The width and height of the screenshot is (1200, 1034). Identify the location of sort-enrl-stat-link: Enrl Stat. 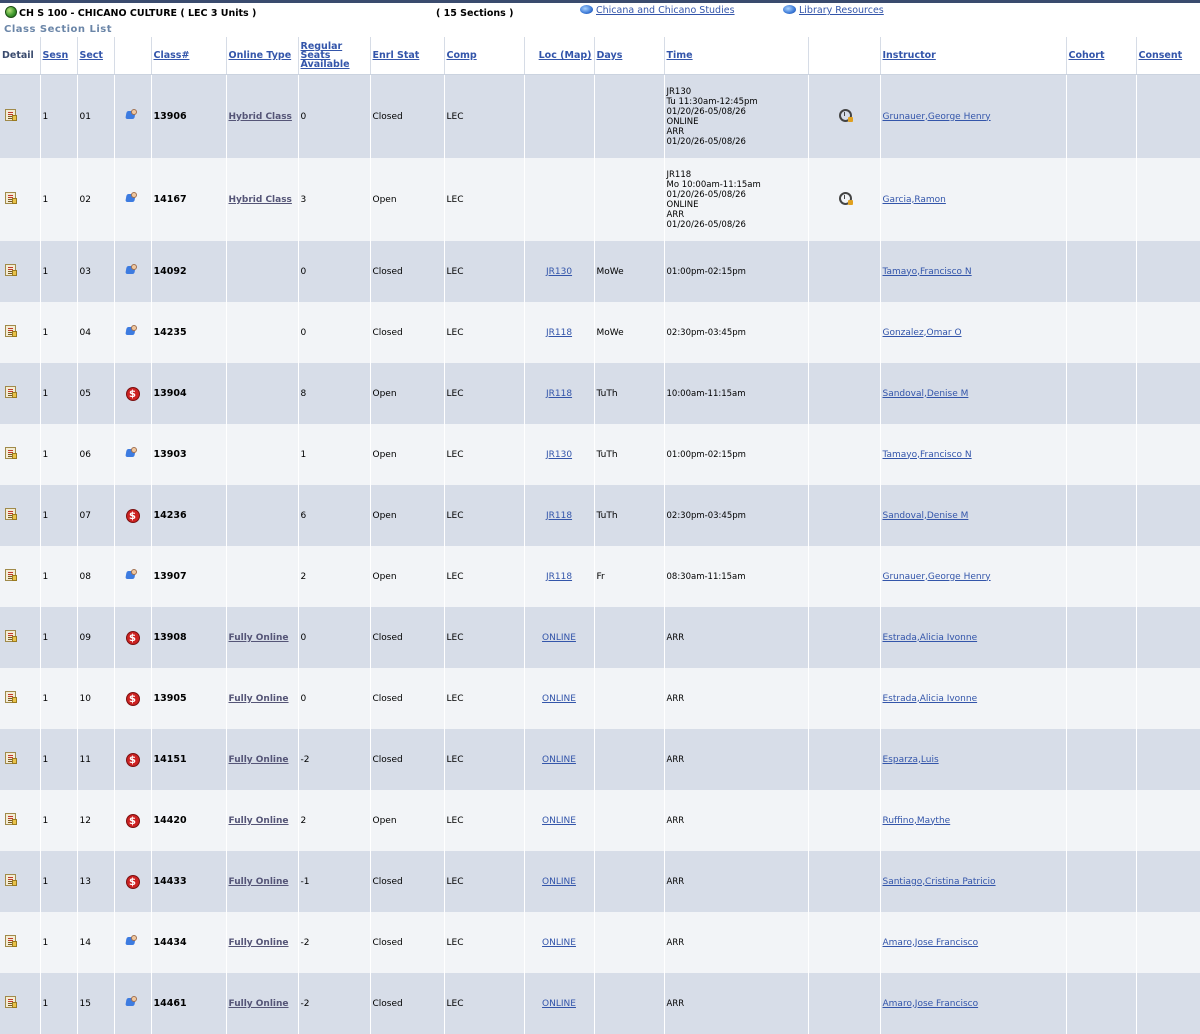
(396, 55).